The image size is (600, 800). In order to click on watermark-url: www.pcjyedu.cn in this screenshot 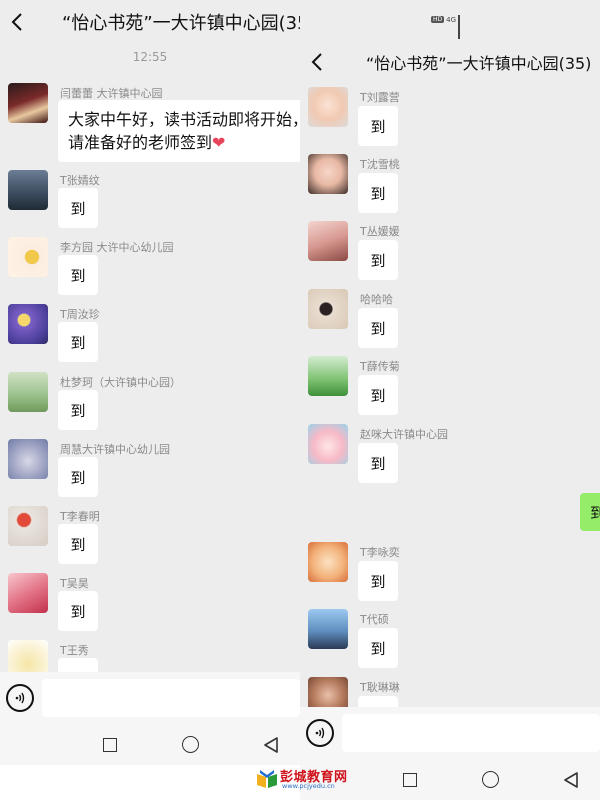, I will do `click(308, 786)`.